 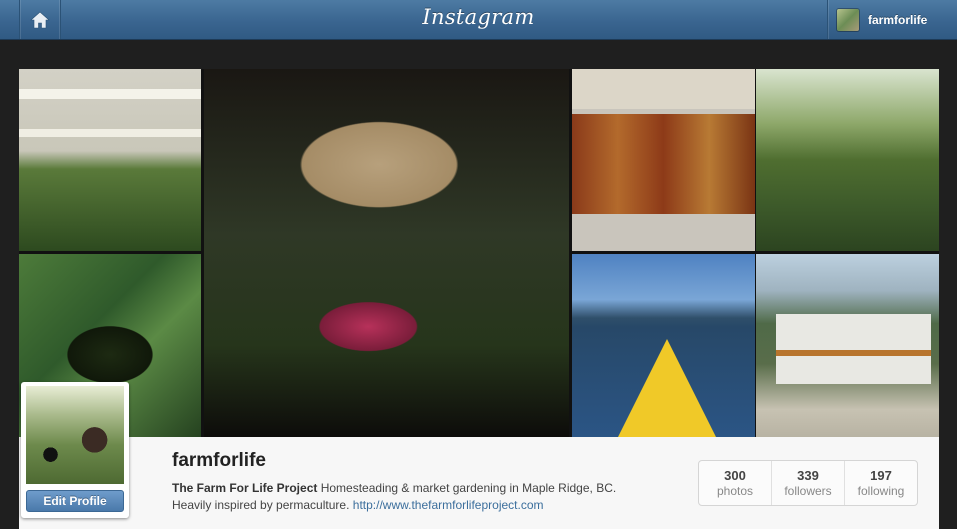 I want to click on photo-tile-rv-camper, so click(x=847, y=345).